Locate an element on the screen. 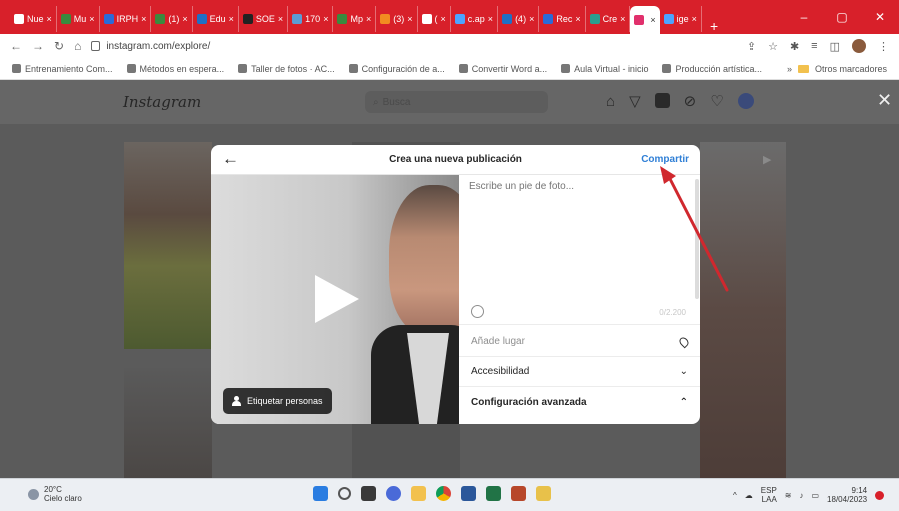 The height and width of the screenshot is (511, 899). word-icon is located at coordinates (468, 493).